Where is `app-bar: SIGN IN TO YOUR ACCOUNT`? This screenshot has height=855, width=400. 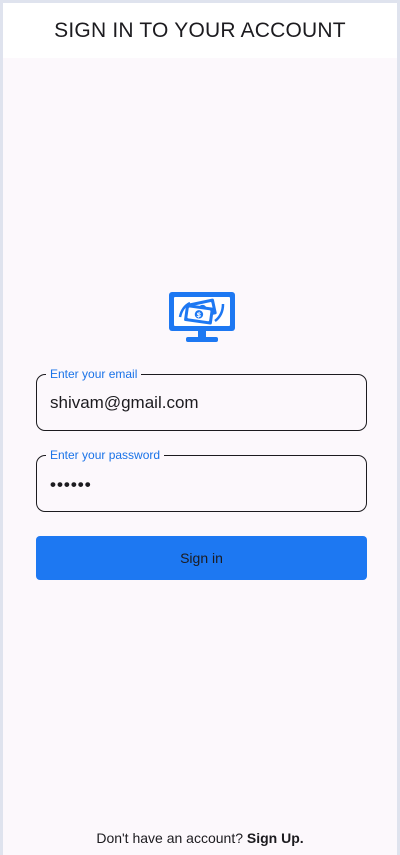
app-bar: SIGN IN TO YOUR ACCOUNT is located at coordinates (200, 30).